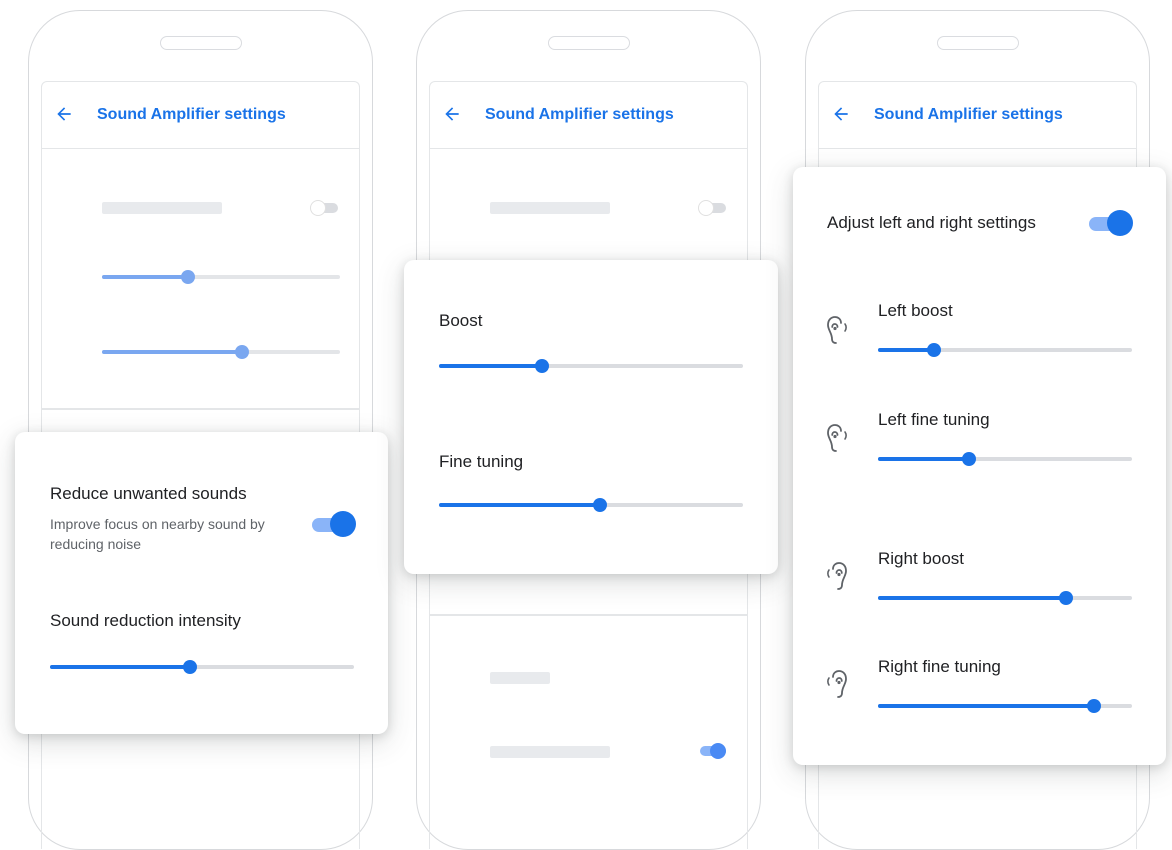  Describe the element at coordinates (1111, 223) in the screenshot. I see `adjust-left-right-toggle` at that location.